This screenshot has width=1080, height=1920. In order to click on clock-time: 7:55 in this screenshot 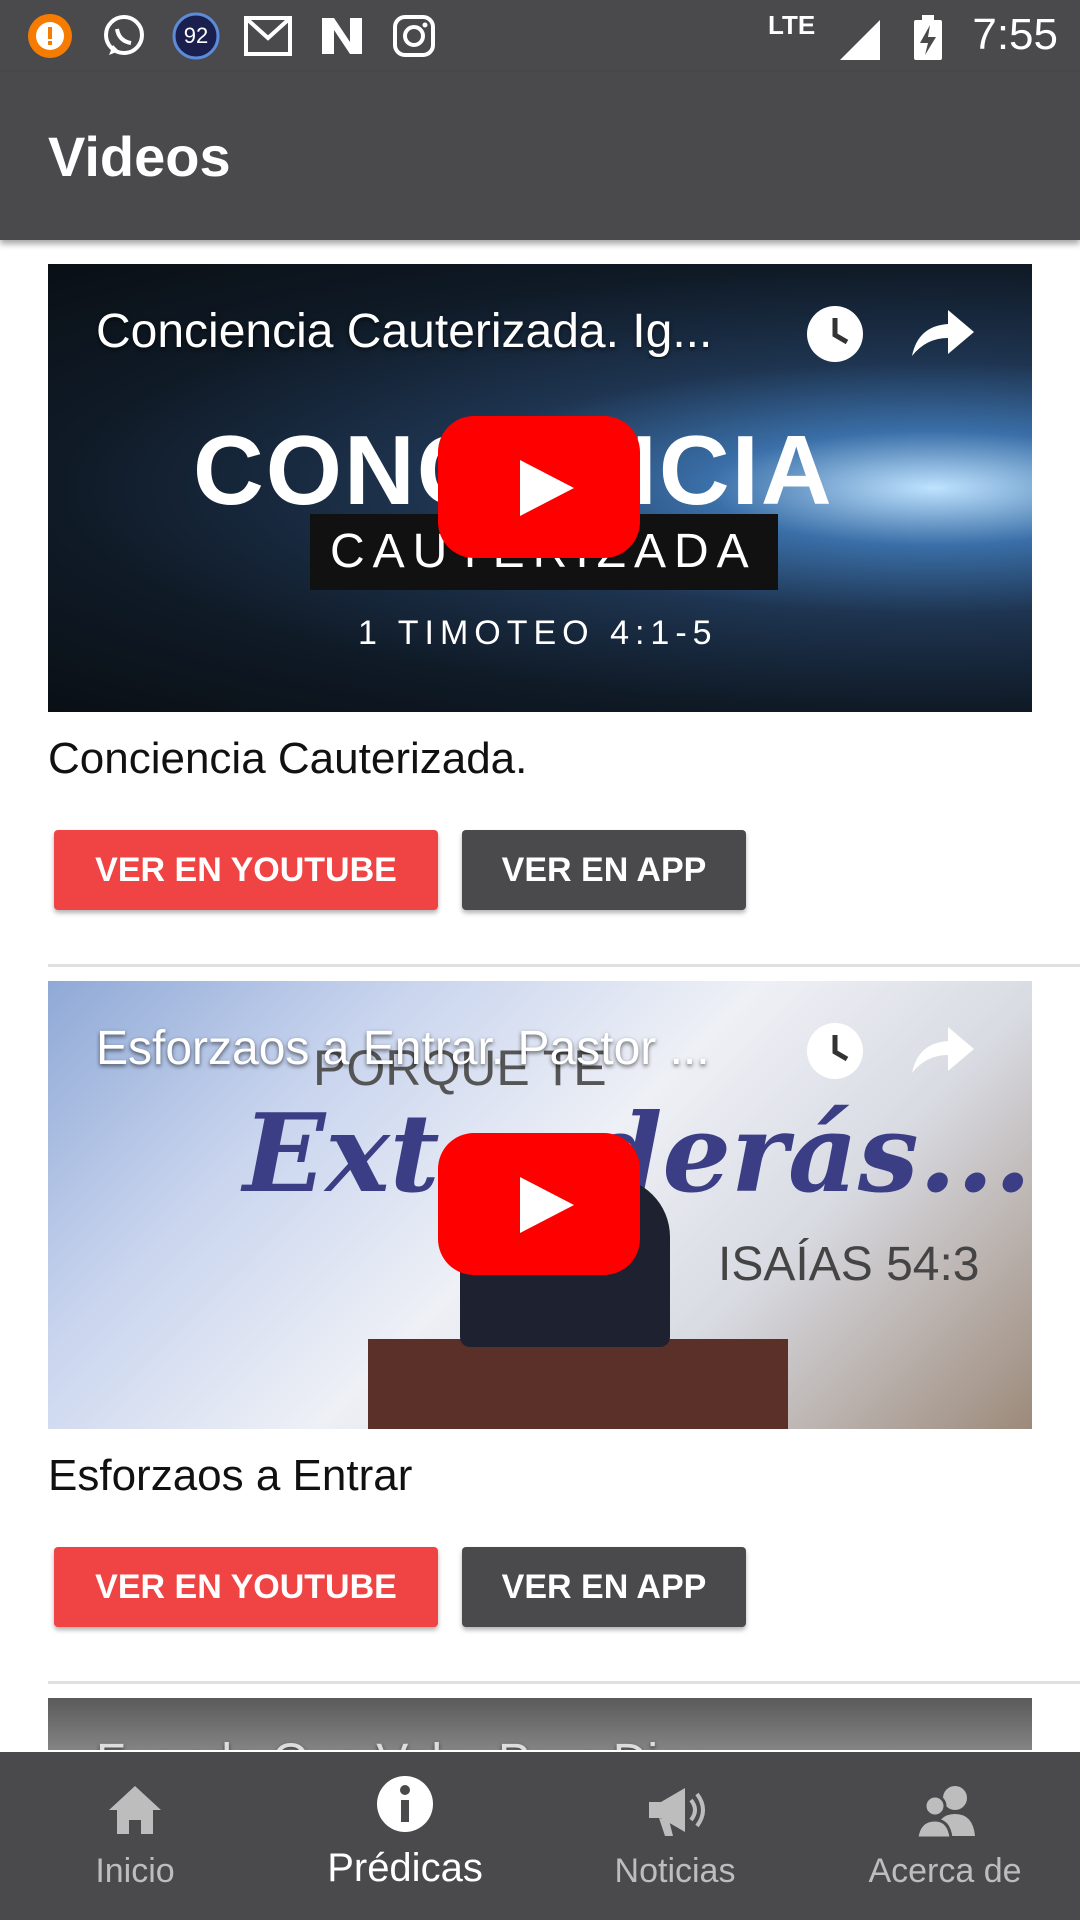, I will do `click(1015, 34)`.